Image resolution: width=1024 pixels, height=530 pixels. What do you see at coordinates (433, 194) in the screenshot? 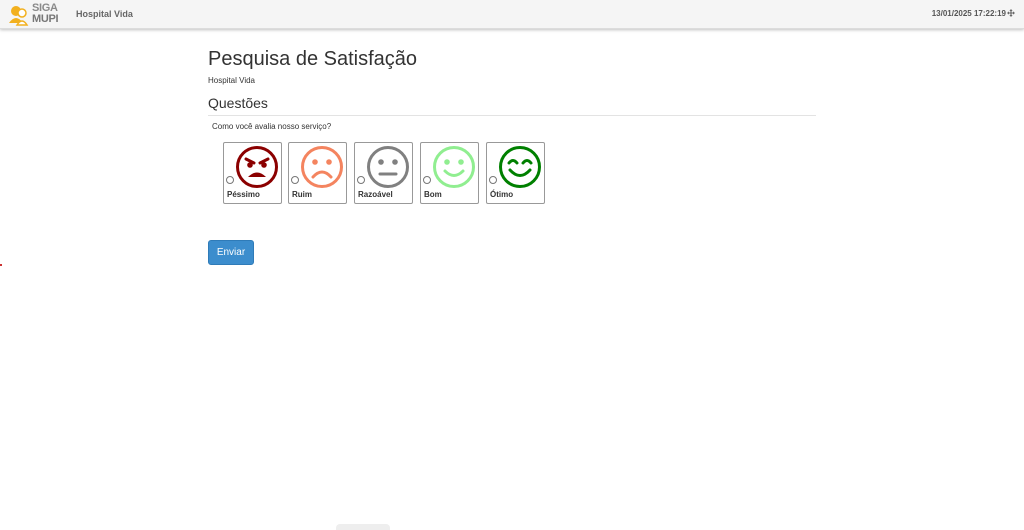
I see `rating-label: Bom` at bounding box center [433, 194].